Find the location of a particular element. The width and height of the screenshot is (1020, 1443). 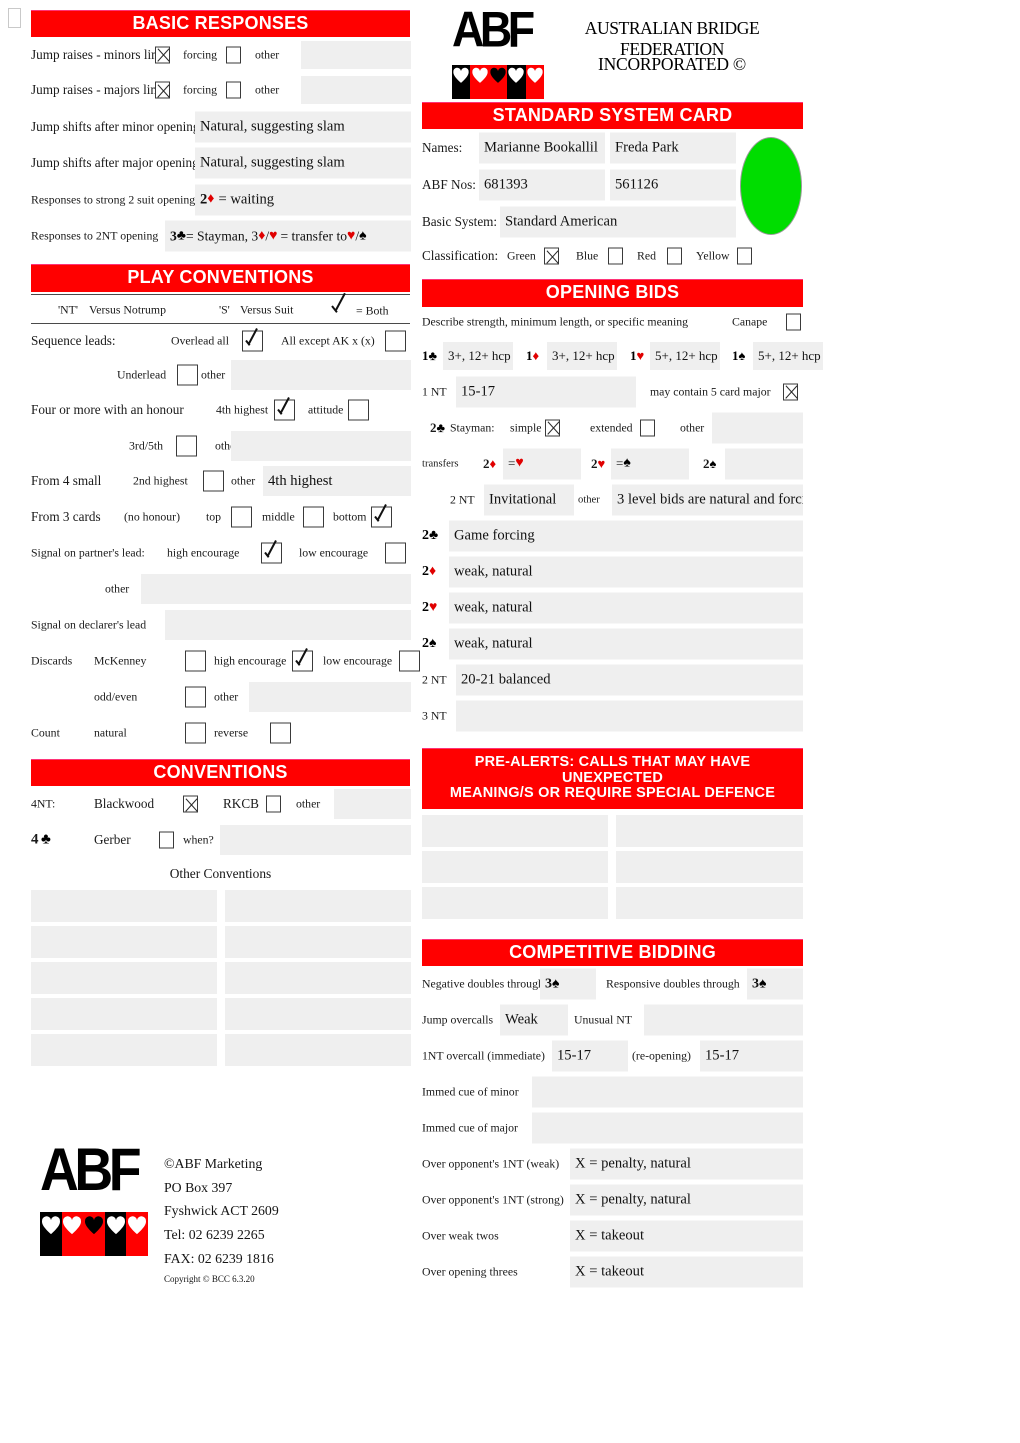

canape-checkbox is located at coordinates (793, 322).